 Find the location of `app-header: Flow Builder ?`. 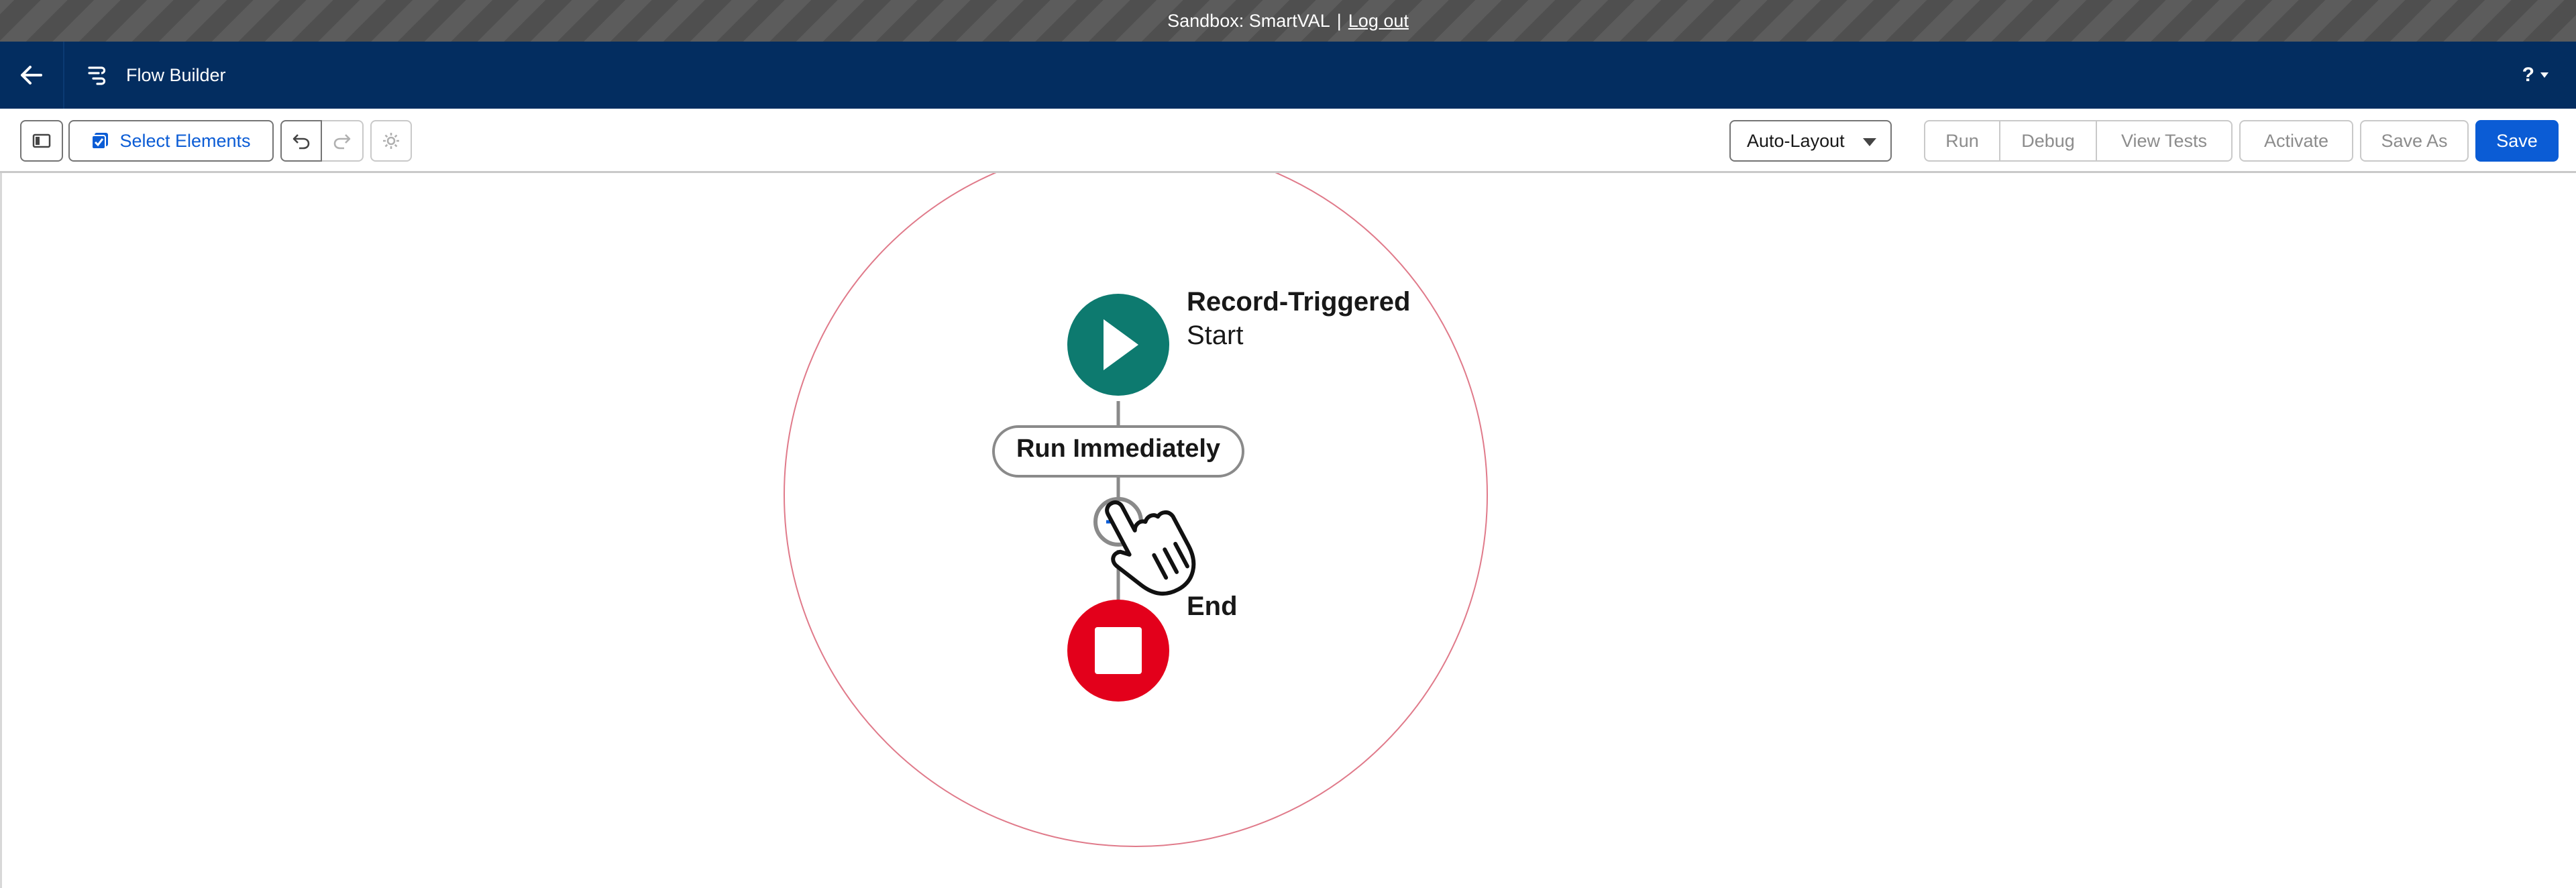

app-header: Flow Builder ? is located at coordinates (1288, 75).